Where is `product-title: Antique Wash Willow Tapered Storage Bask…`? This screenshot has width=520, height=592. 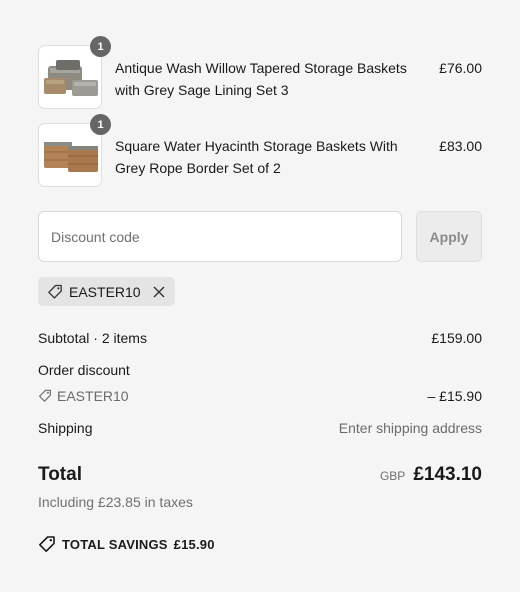
product-title: Antique Wash Willow Tapered Storage Bask… is located at coordinates (261, 79).